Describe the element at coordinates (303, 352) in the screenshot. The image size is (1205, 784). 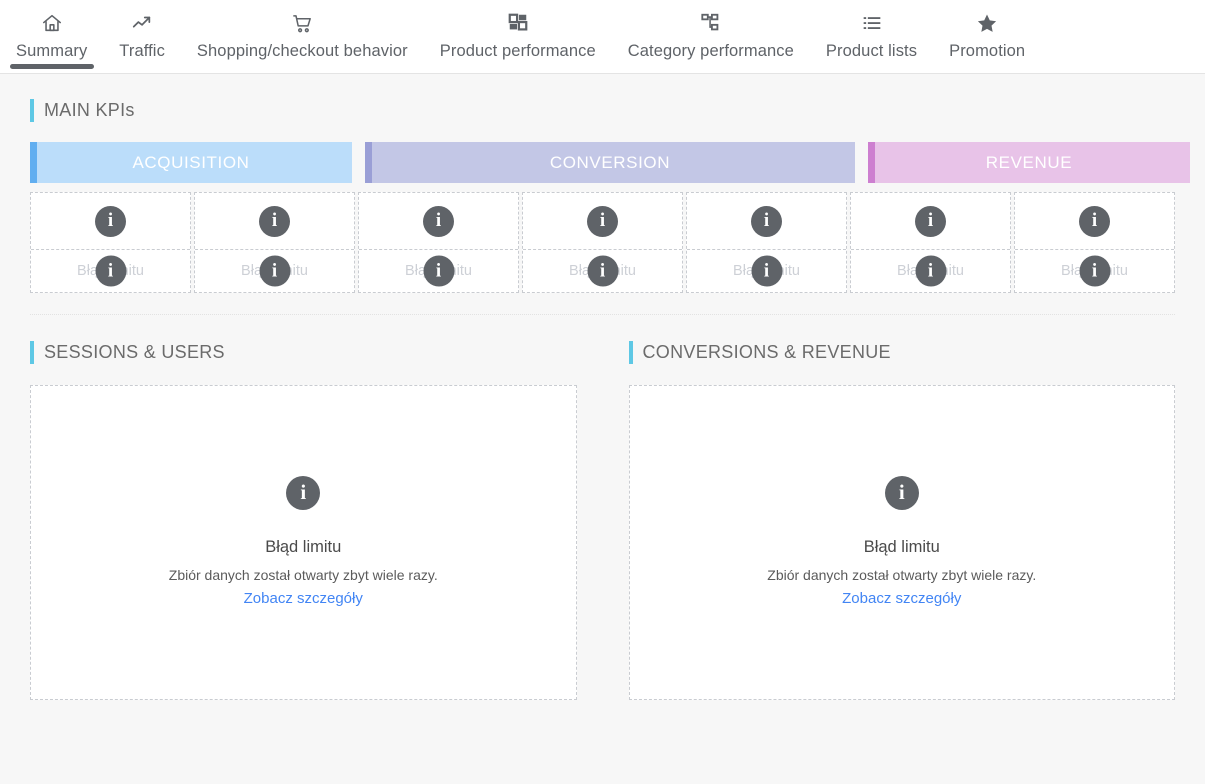
I see `sessions-users-section-header: SESSIONS & USERS` at that location.